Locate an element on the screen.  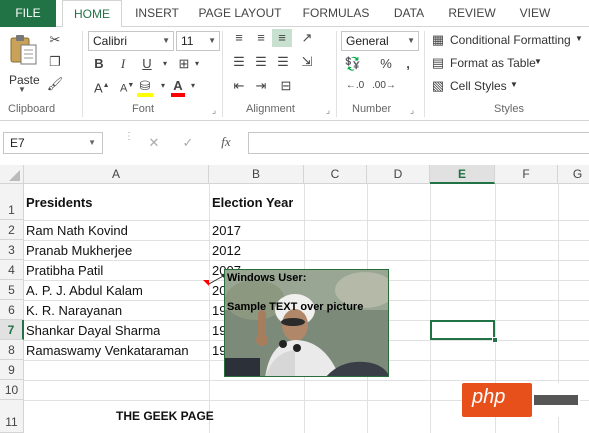
column-header-d: D is located at coordinates (398, 174).